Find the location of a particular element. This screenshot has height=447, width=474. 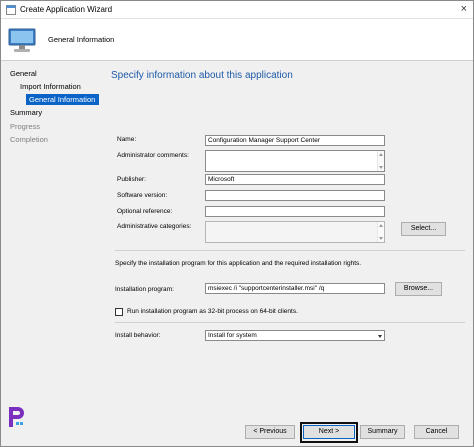

software-version-label: Software version: is located at coordinates (142, 195).